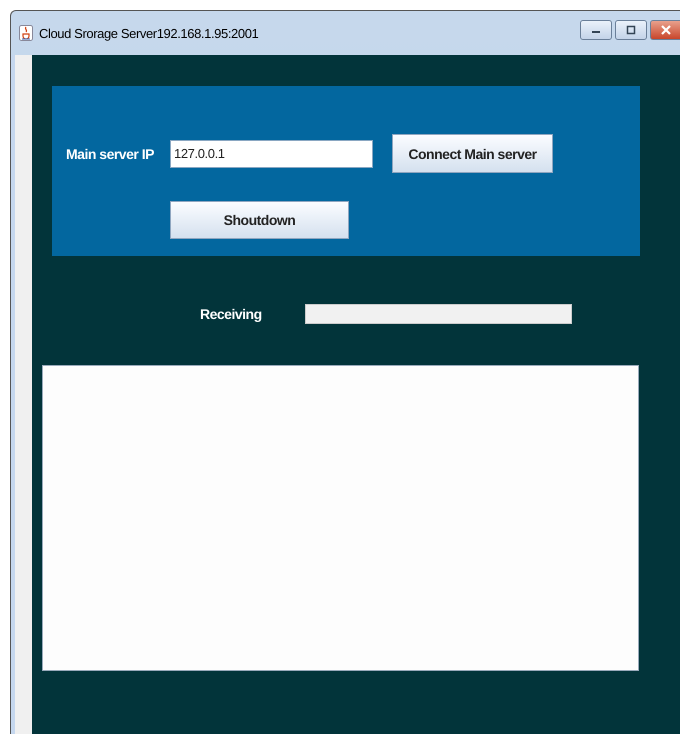 This screenshot has height=734, width=680. I want to click on server-ip-label: Main server IP, so click(110, 154).